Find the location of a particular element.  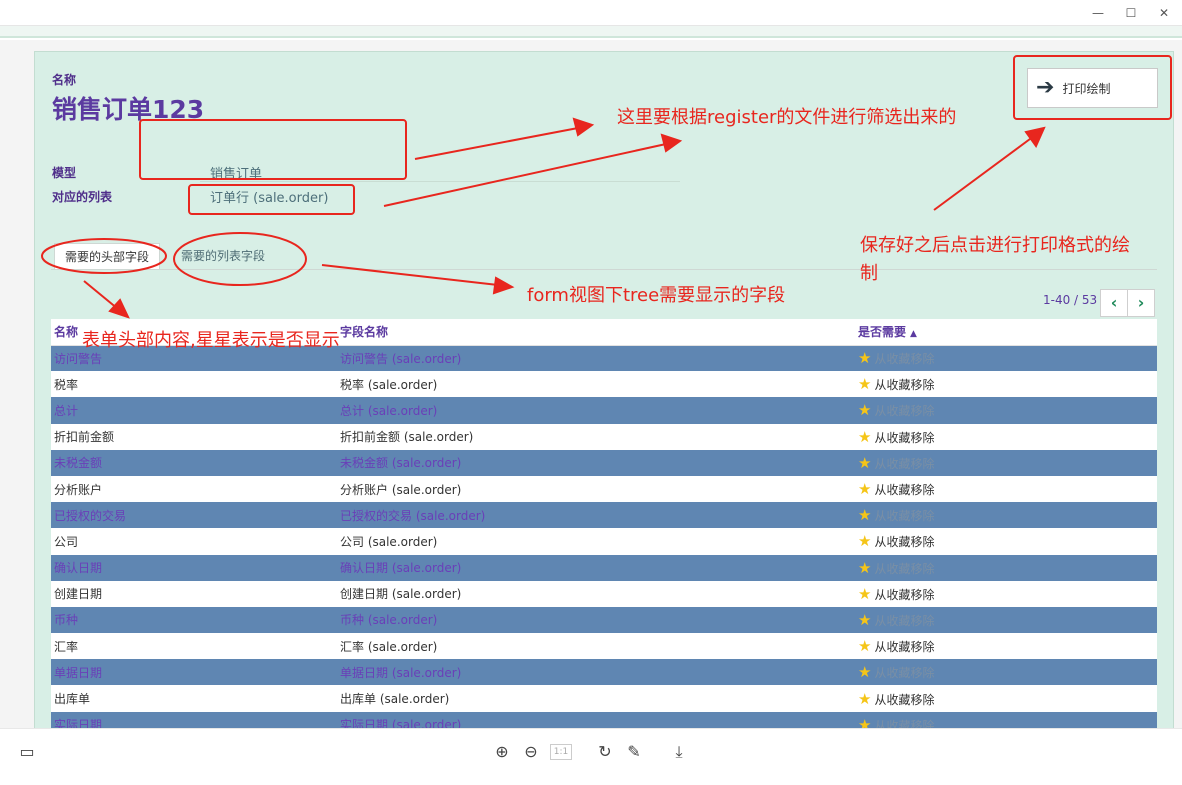

chevron-left-icon: ‹ is located at coordinates (1114, 303).